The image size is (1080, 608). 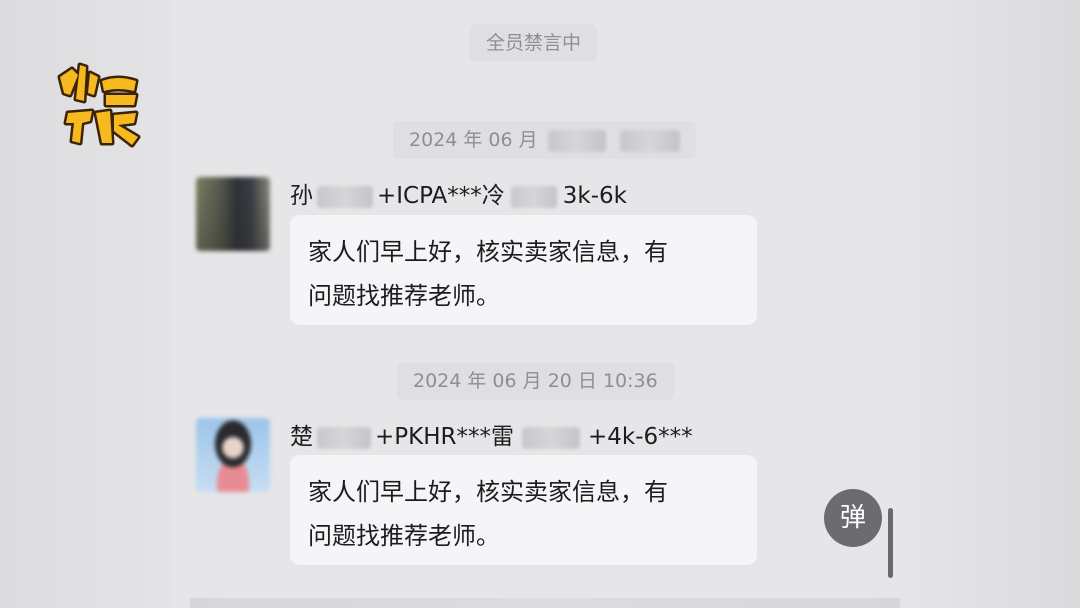 I want to click on scrollbar, so click(x=890, y=543).